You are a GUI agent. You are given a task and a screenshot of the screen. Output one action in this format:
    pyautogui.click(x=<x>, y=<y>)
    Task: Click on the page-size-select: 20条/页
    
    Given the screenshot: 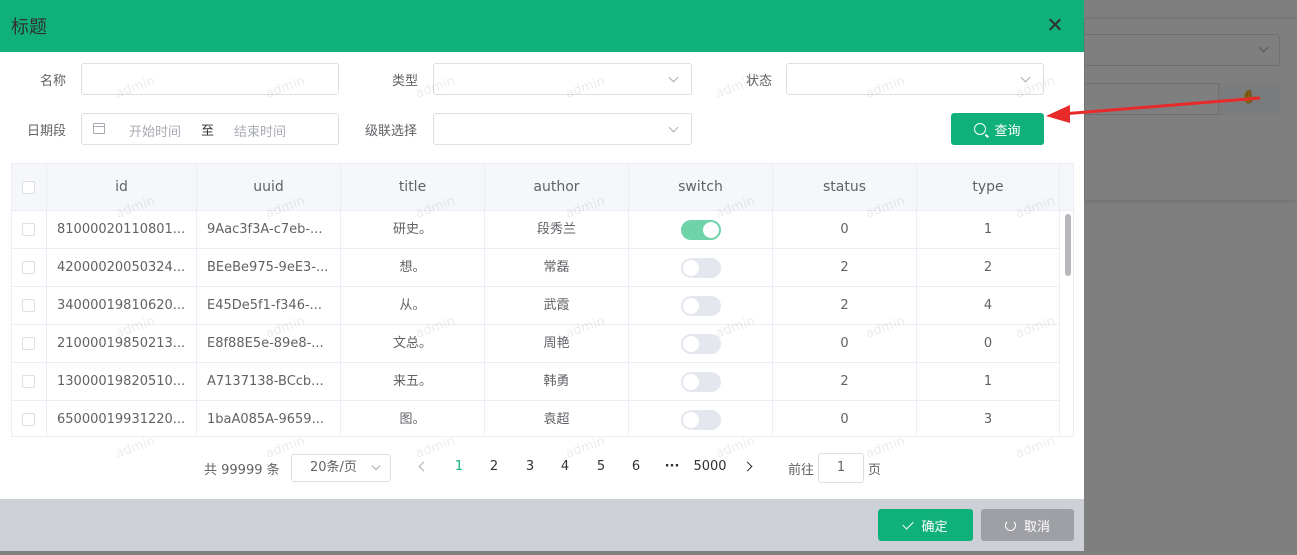 What is the action you would take?
    pyautogui.click(x=341, y=468)
    